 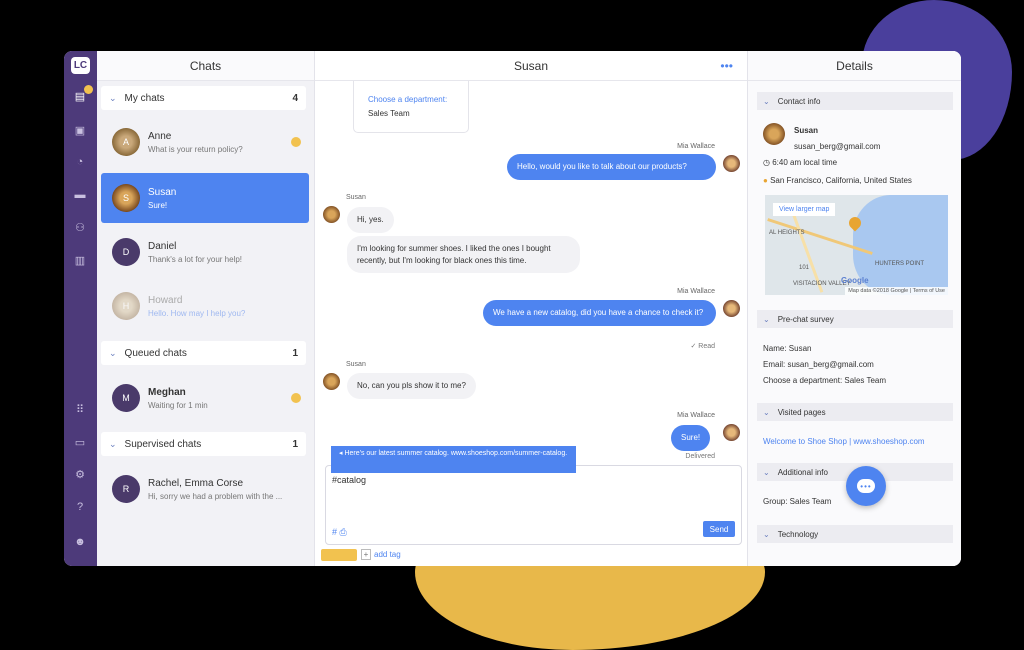 I want to click on map-footer: Map data ©2018 Google | Terms of Use, so click(x=896, y=291).